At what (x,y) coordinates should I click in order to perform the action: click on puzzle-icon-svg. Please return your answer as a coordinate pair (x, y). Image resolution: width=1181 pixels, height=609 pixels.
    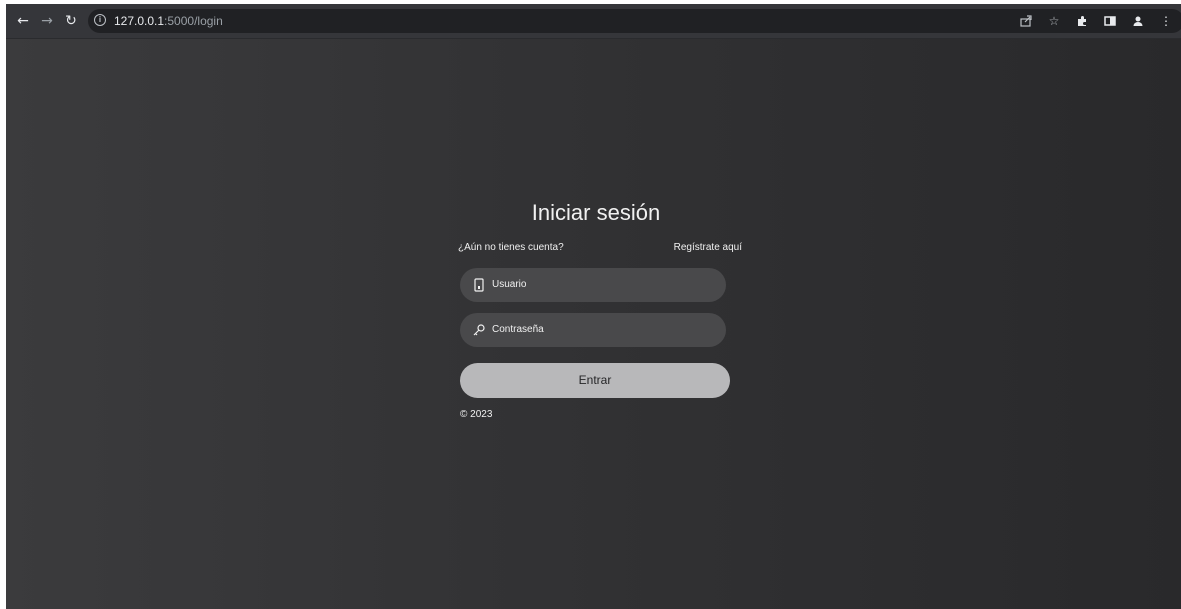
    Looking at the image, I should click on (1082, 21).